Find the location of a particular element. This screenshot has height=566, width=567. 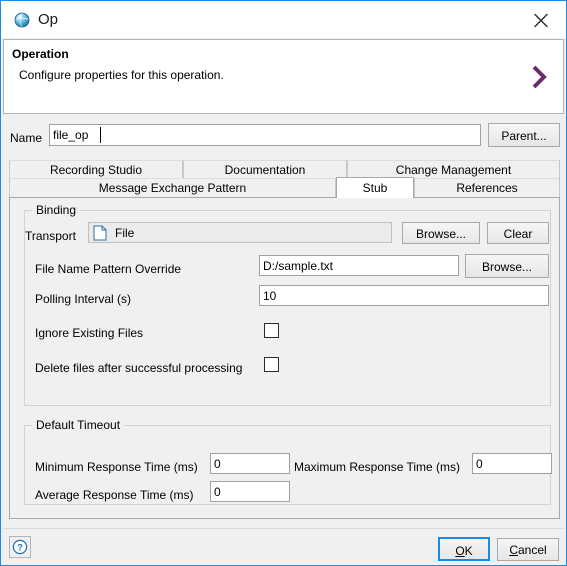

help-question-icon: ? is located at coordinates (20, 547).